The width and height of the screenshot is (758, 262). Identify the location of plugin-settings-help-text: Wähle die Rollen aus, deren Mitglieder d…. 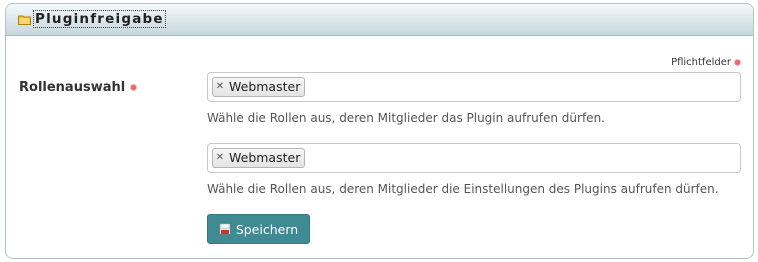
(463, 189).